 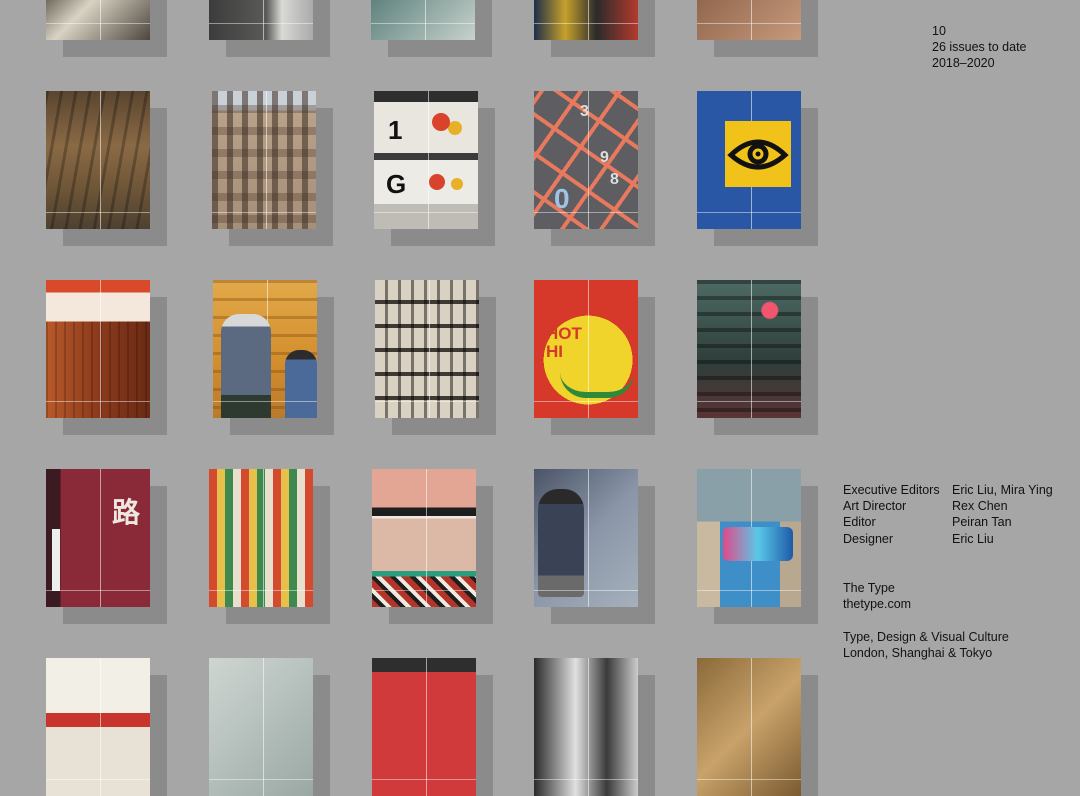 What do you see at coordinates (264, 160) in the screenshot?
I see `cover-building` at bounding box center [264, 160].